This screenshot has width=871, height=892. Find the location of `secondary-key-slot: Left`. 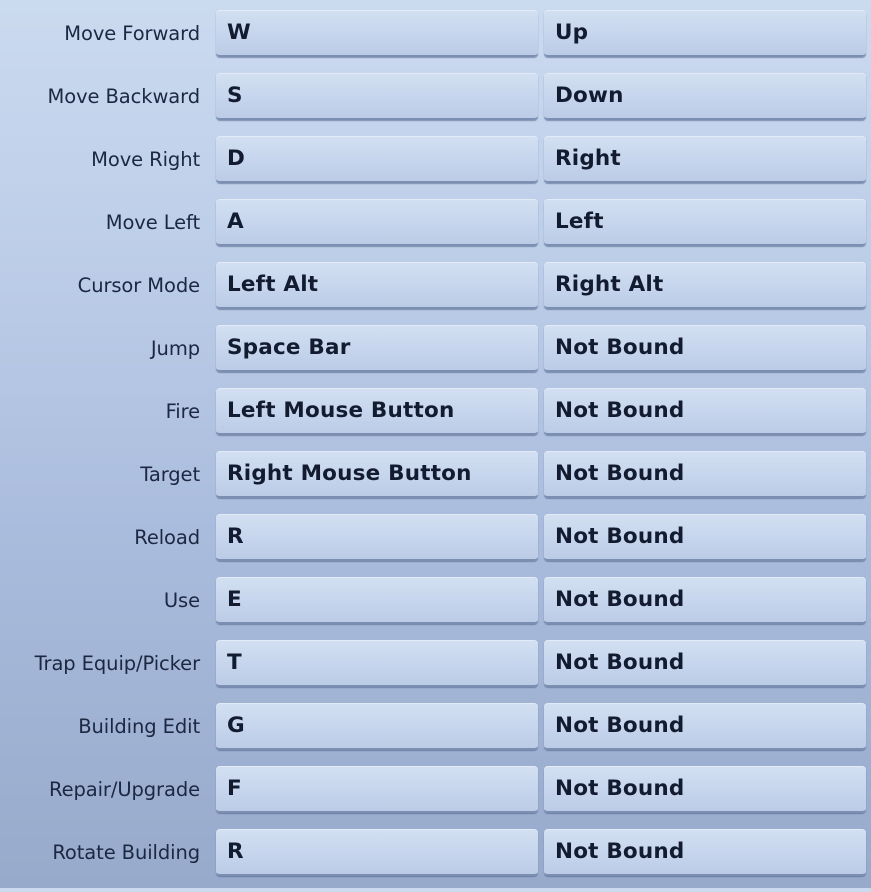

secondary-key-slot: Left is located at coordinates (705, 222).